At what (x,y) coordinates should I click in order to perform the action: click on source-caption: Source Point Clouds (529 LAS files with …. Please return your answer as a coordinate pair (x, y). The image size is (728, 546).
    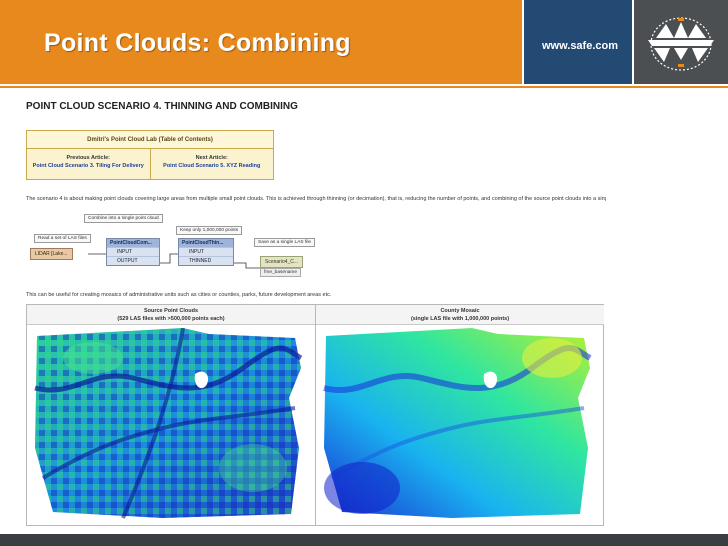
    Looking at the image, I should click on (171, 315).